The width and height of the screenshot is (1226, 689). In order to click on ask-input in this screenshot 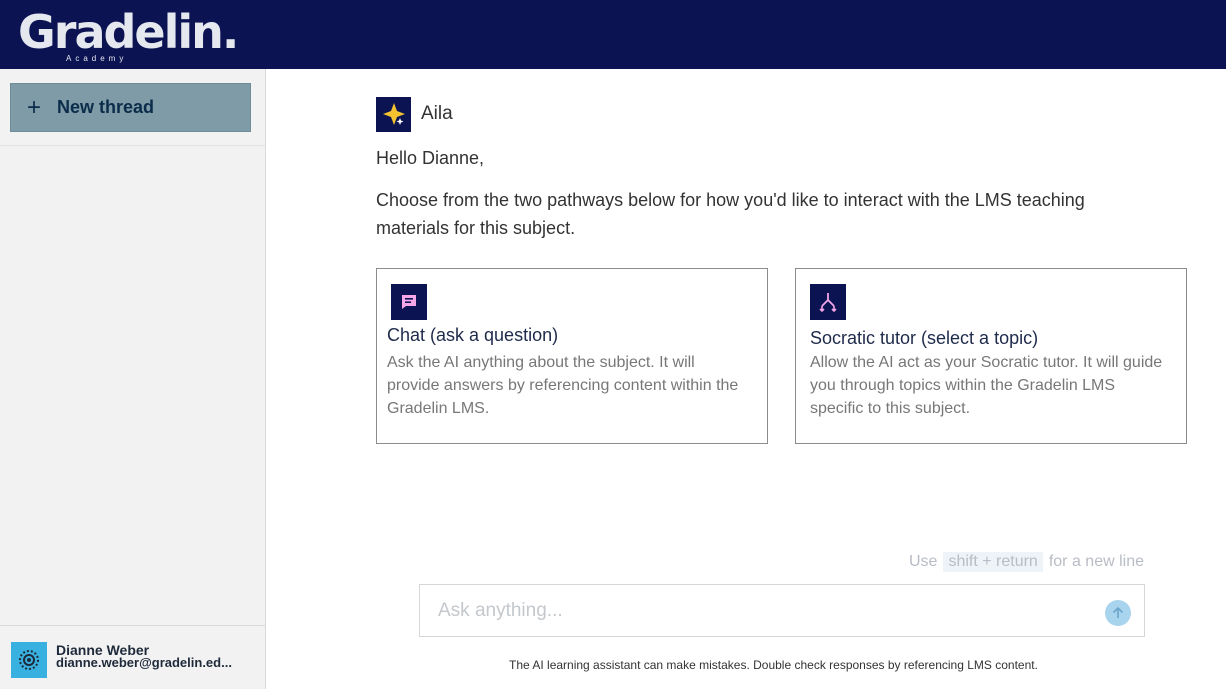, I will do `click(758, 611)`.